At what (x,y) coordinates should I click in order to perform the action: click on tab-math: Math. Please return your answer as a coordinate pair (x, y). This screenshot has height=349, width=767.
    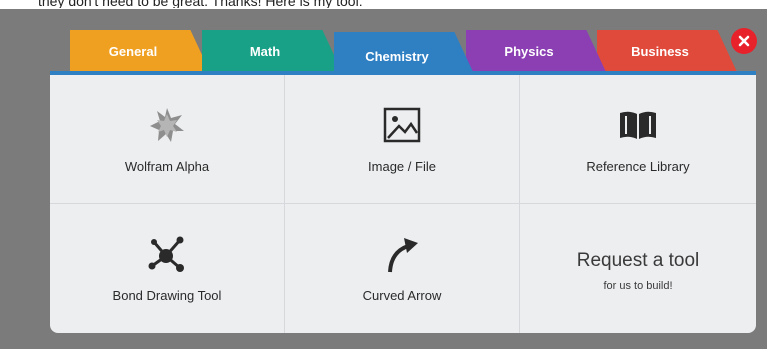
    Looking at the image, I should click on (272, 51).